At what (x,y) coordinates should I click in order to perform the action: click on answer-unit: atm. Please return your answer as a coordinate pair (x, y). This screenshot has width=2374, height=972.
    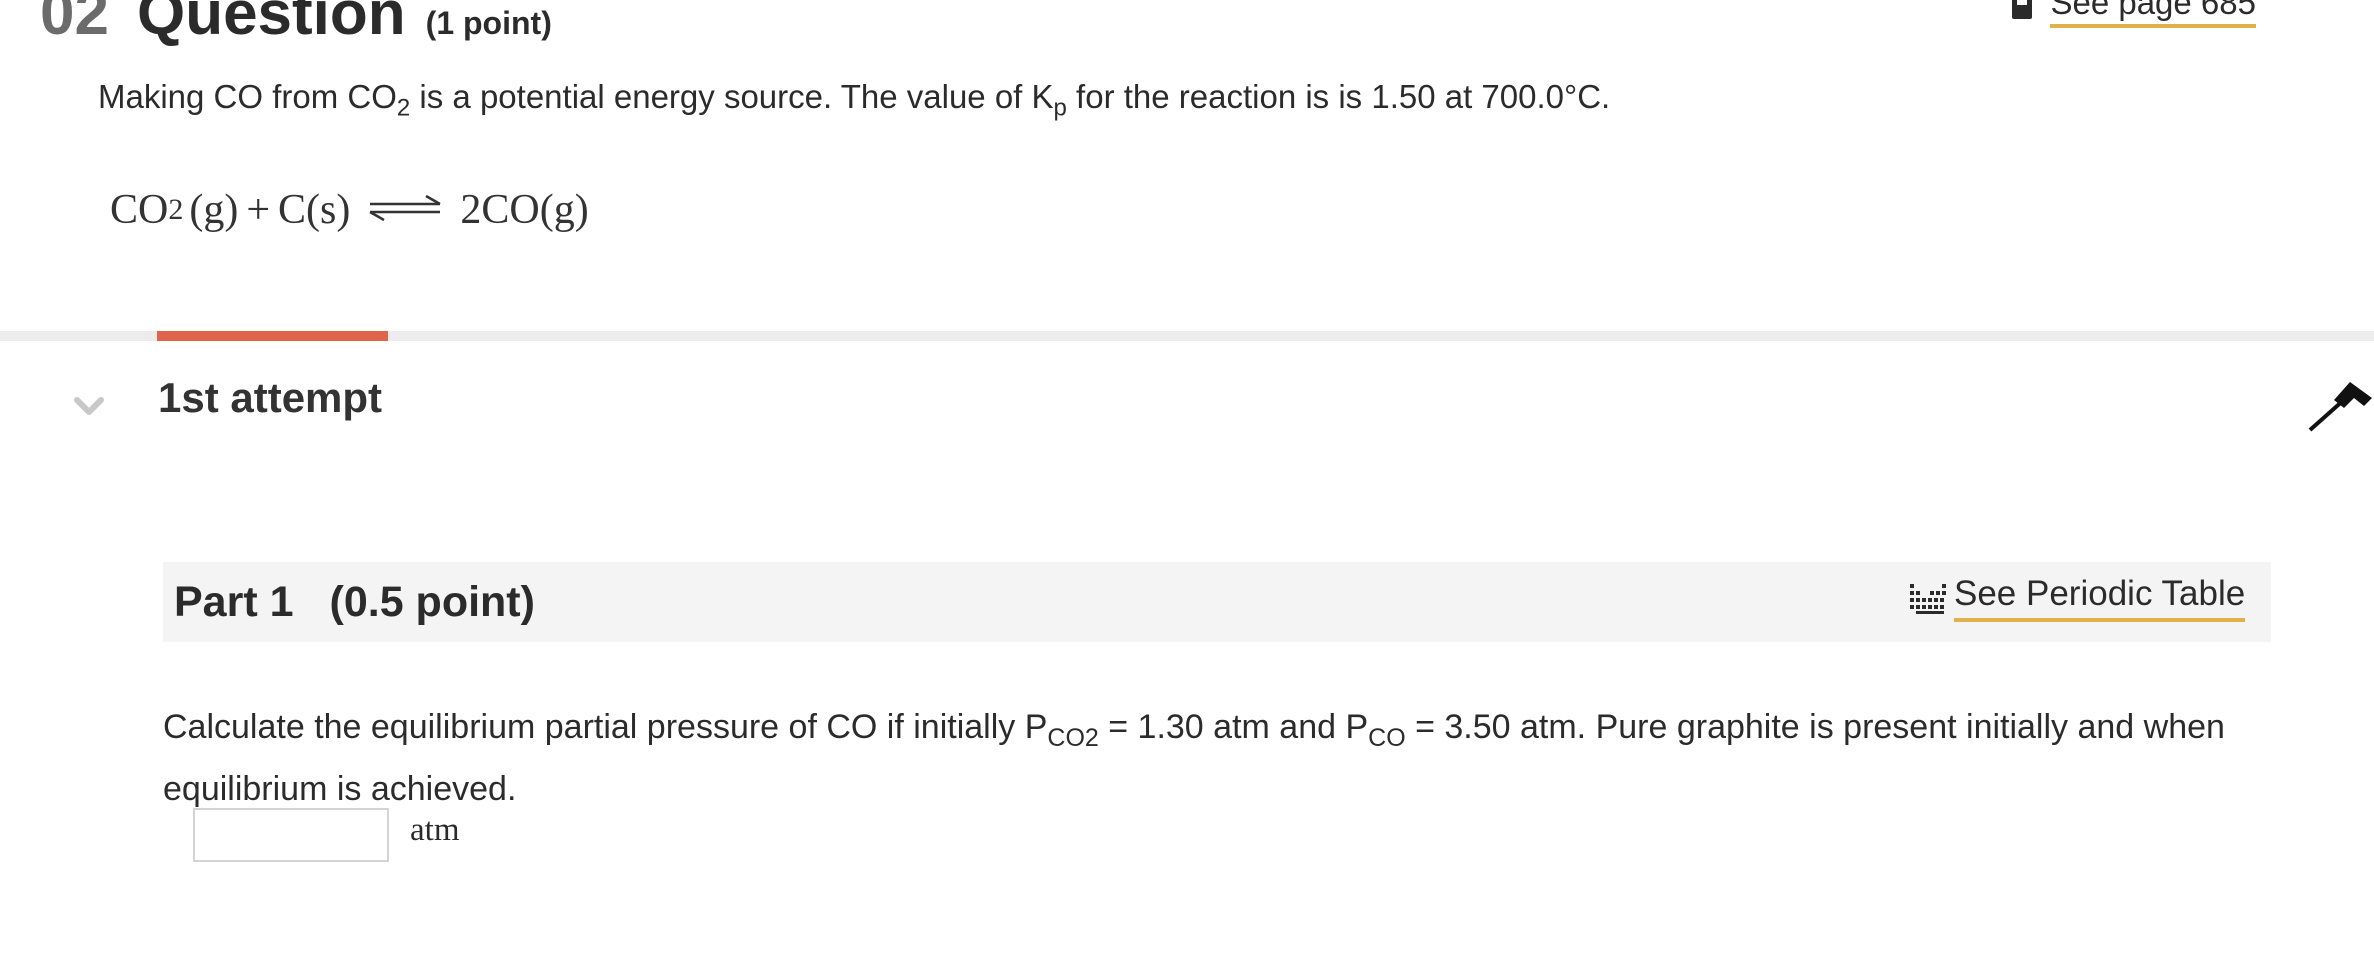
    Looking at the image, I should click on (435, 830).